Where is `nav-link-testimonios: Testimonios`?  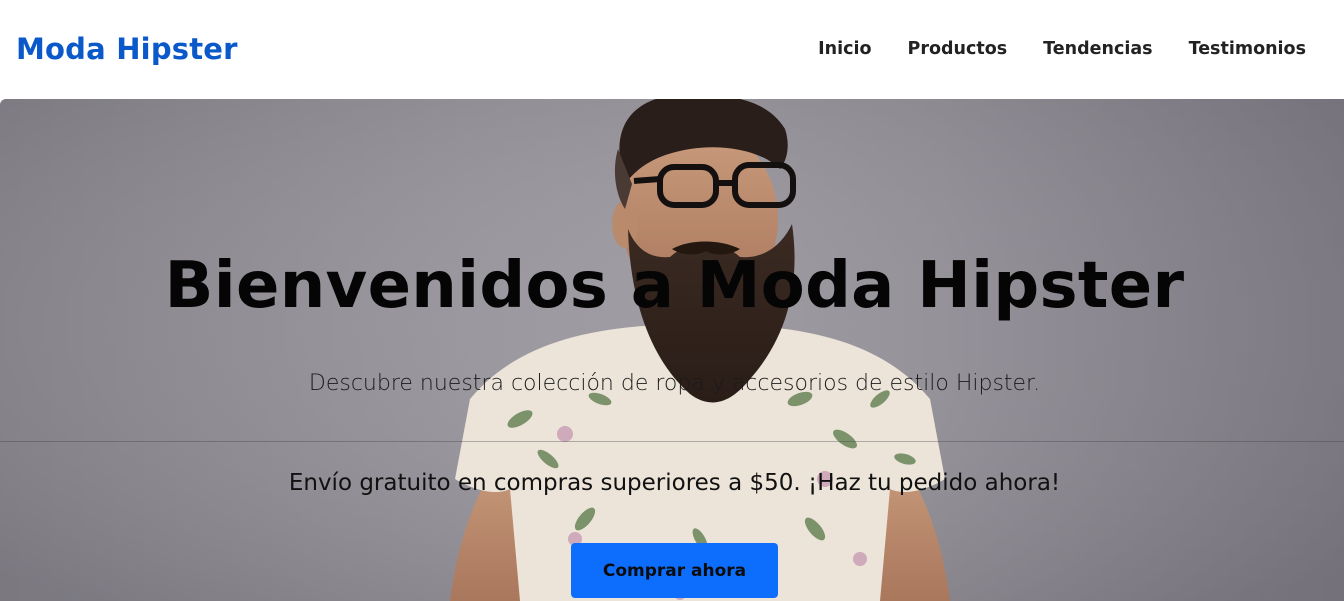
nav-link-testimonios: Testimonios is located at coordinates (1247, 49).